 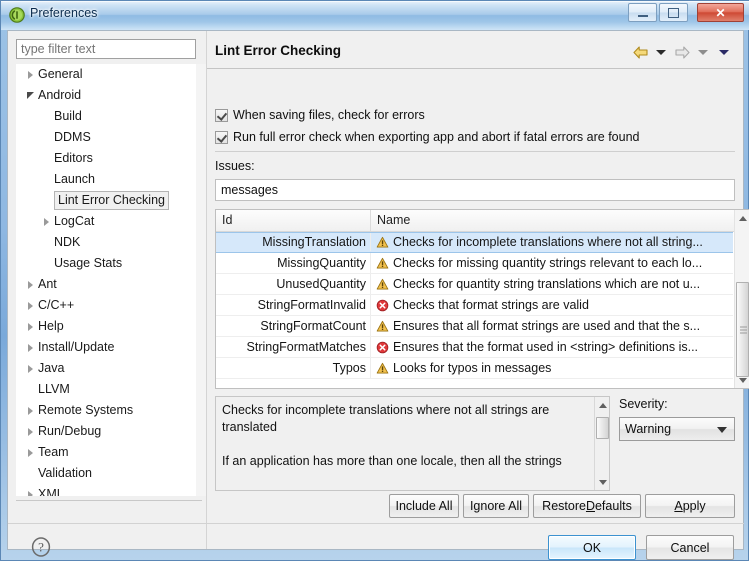 I want to click on desc-scroll-up-icon, so click(x=602, y=405).